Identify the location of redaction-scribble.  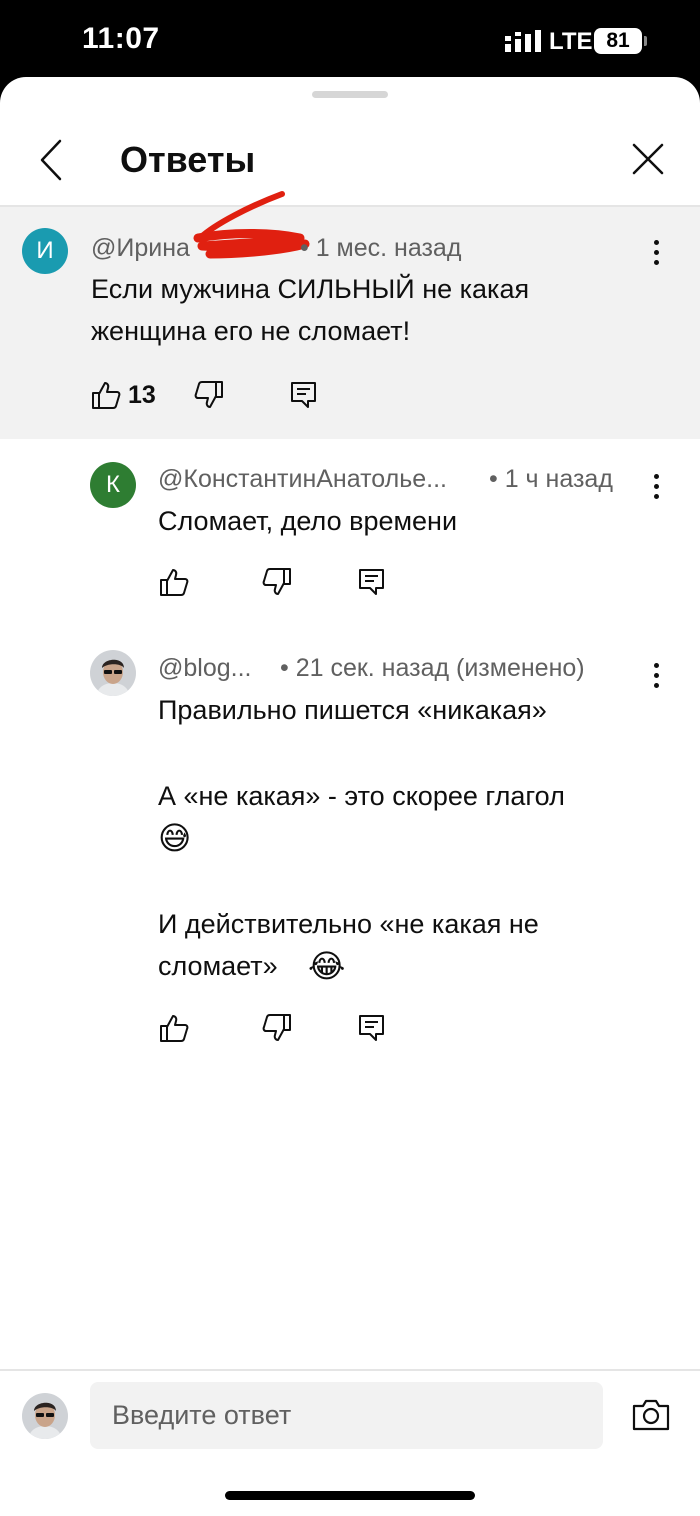
(251, 225).